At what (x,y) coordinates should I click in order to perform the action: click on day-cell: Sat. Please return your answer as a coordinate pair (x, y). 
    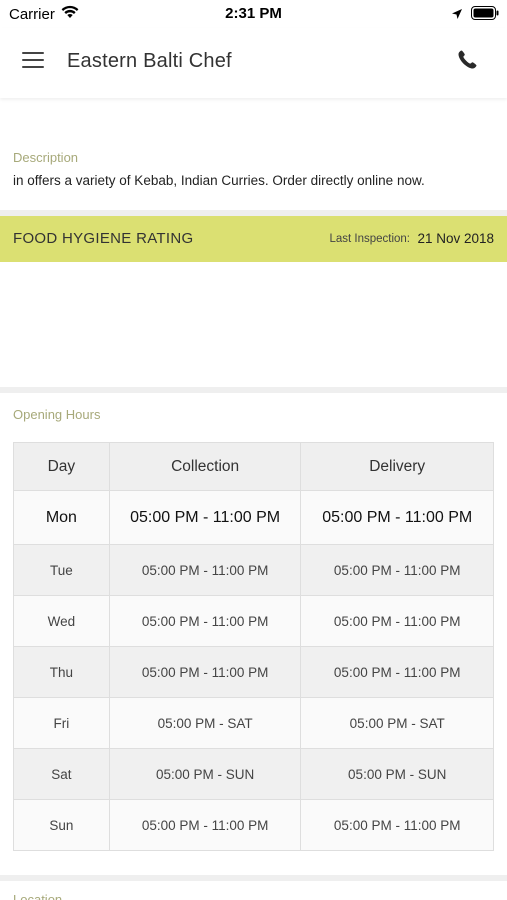
    Looking at the image, I should click on (61, 774).